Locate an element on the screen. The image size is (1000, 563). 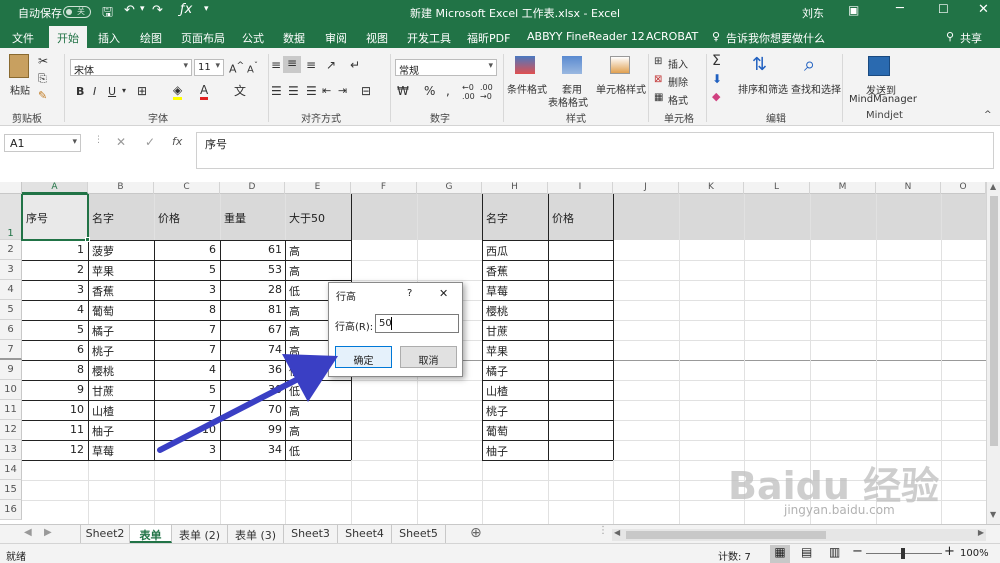
table-cell: 28 is located at coordinates (253, 289).